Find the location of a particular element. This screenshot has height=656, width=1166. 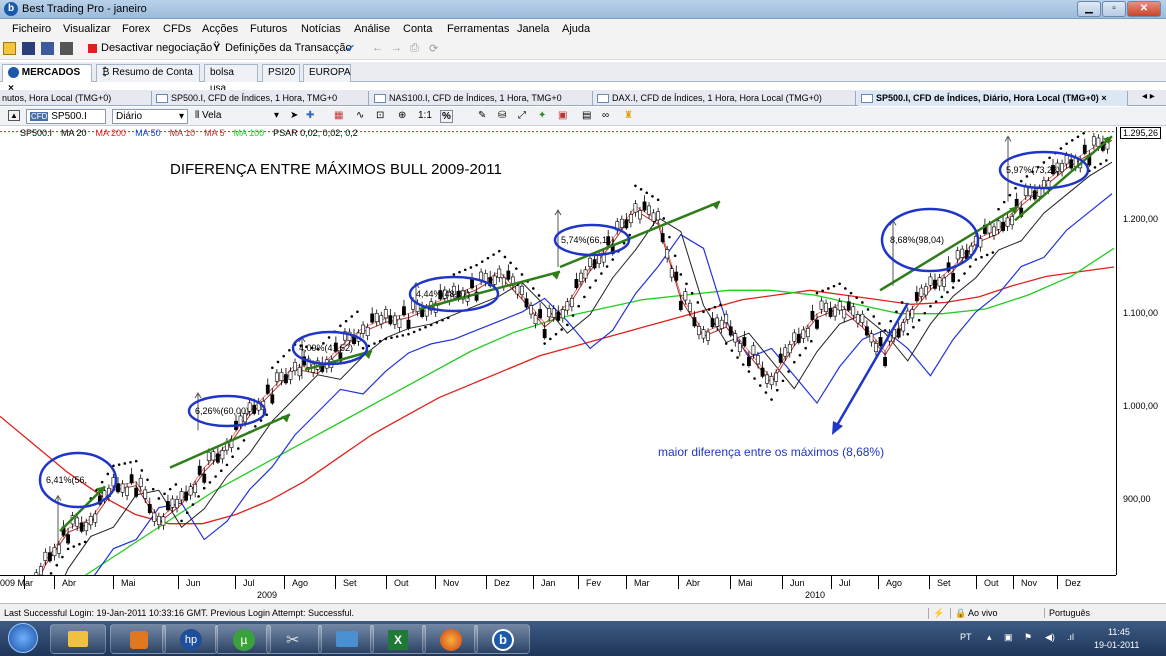

symbol-value: SP500.I is located at coordinates (69, 116).